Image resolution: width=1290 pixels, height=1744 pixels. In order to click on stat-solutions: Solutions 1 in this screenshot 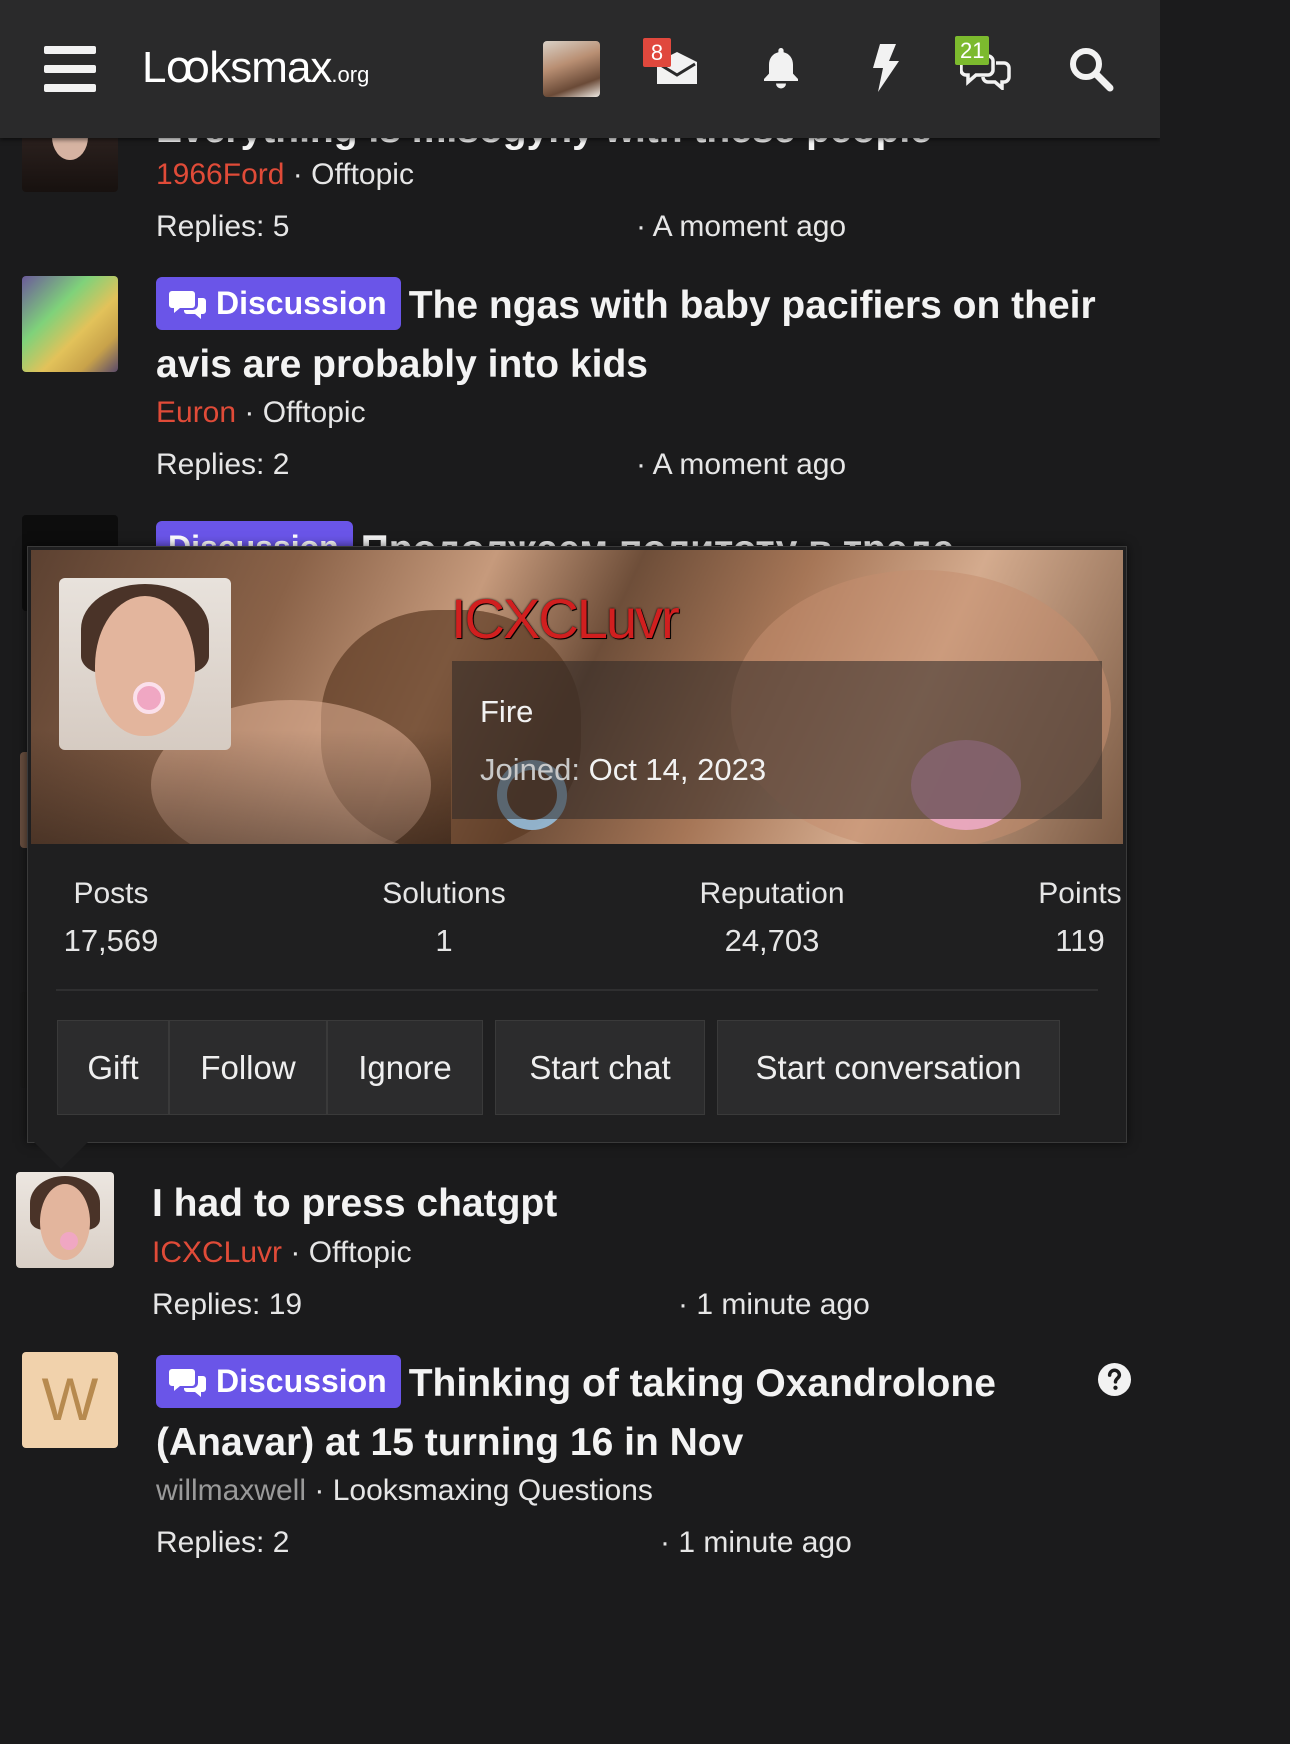, I will do `click(444, 918)`.